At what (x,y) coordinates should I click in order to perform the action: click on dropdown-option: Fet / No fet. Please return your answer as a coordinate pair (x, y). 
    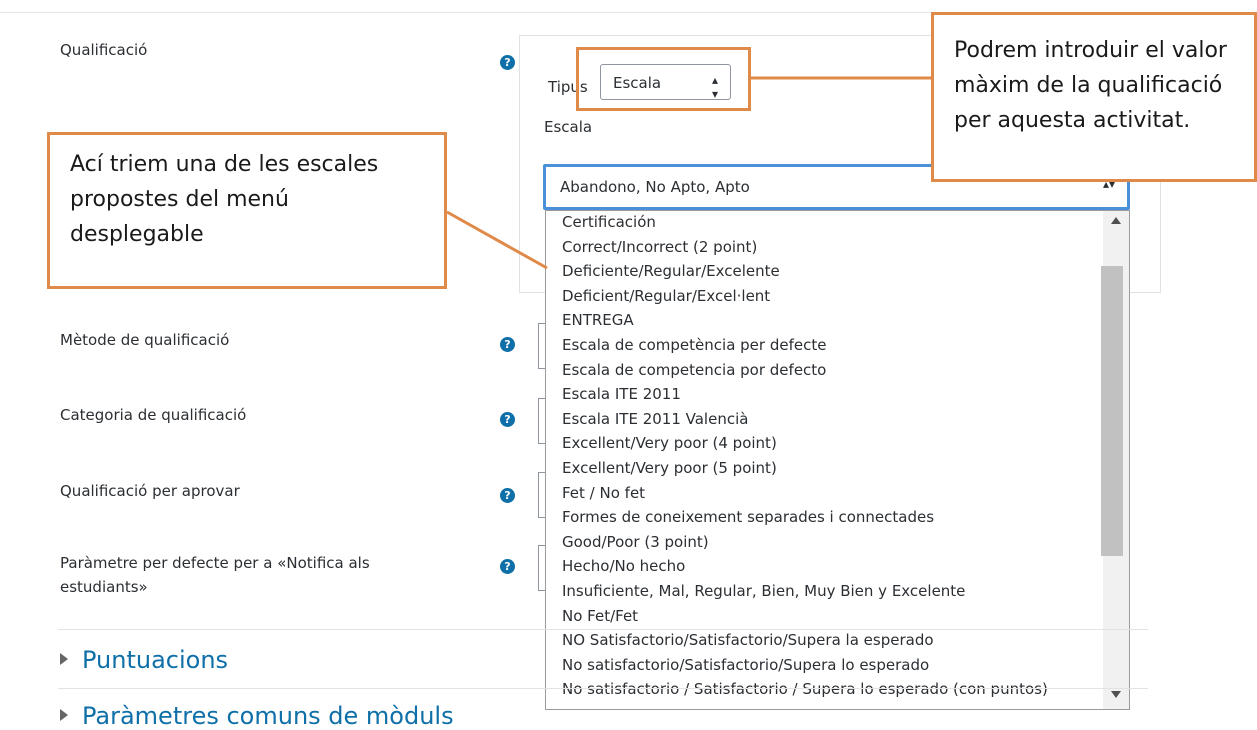
    Looking at the image, I should click on (603, 493).